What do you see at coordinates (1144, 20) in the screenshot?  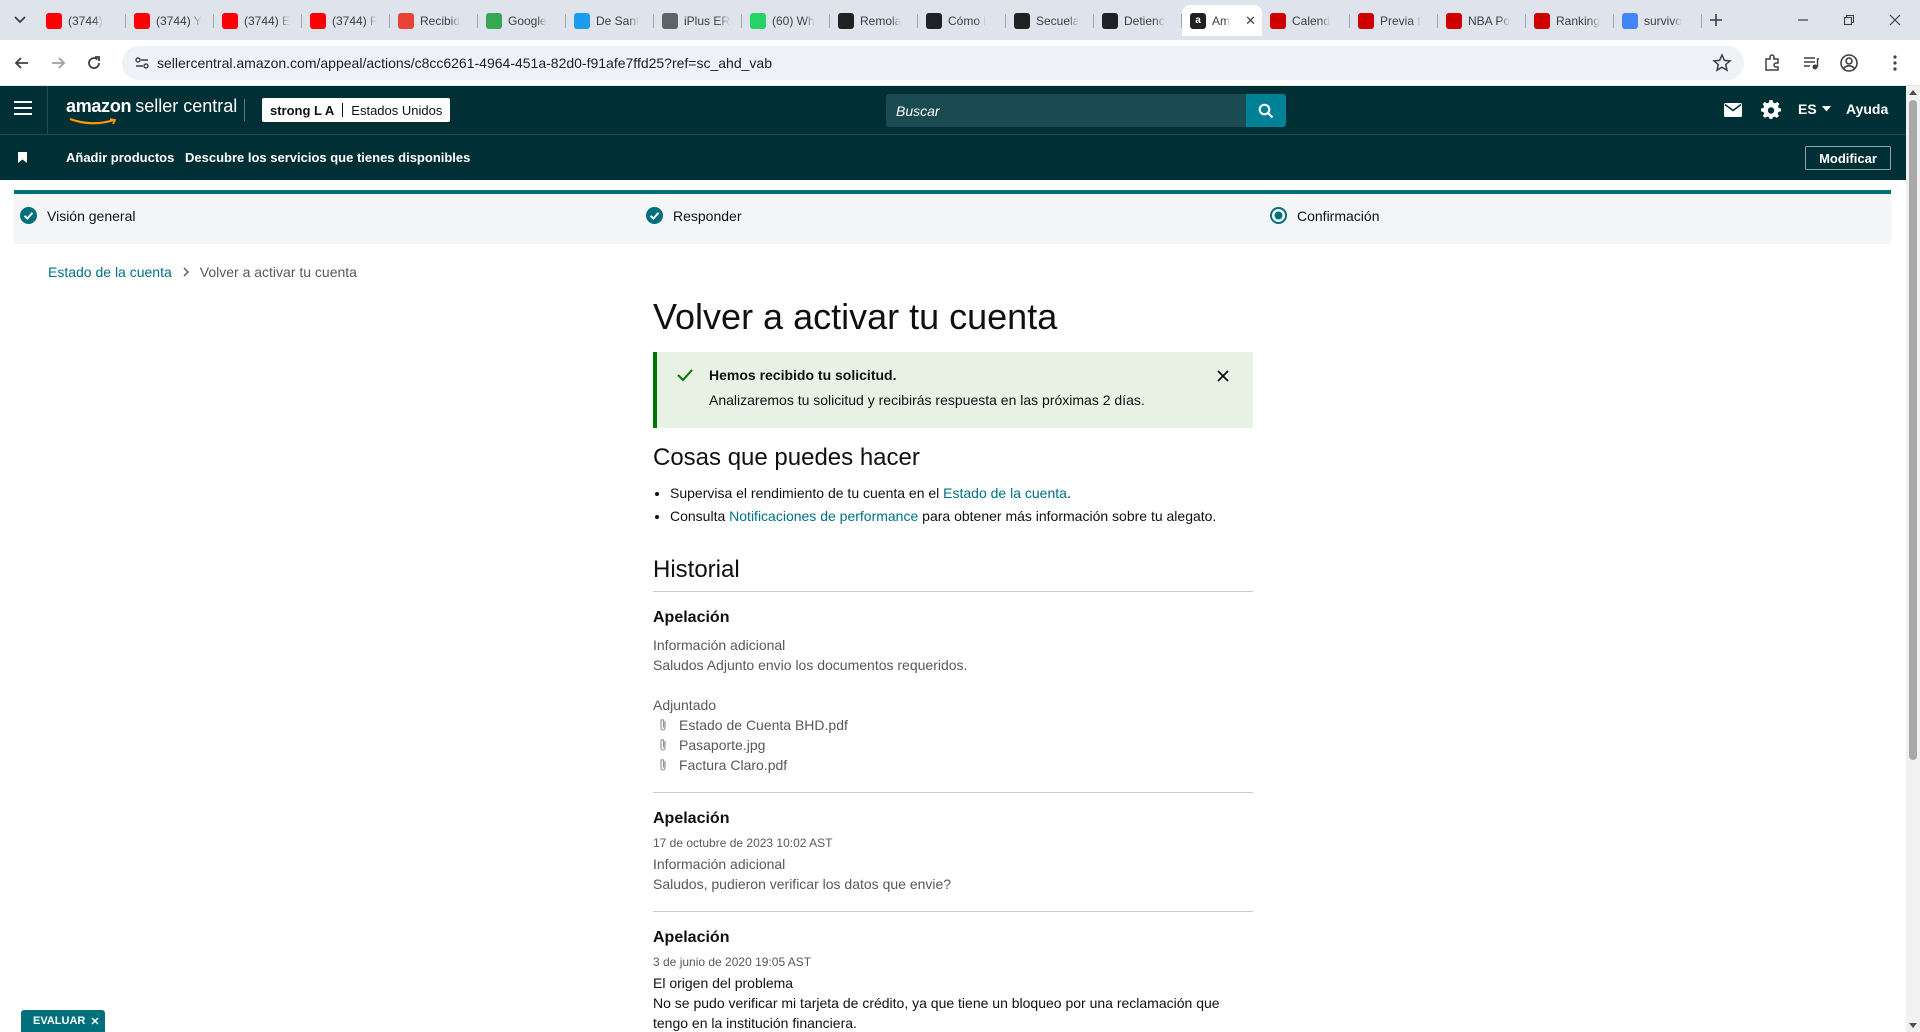 I see `tab-title: Detienc` at bounding box center [1144, 20].